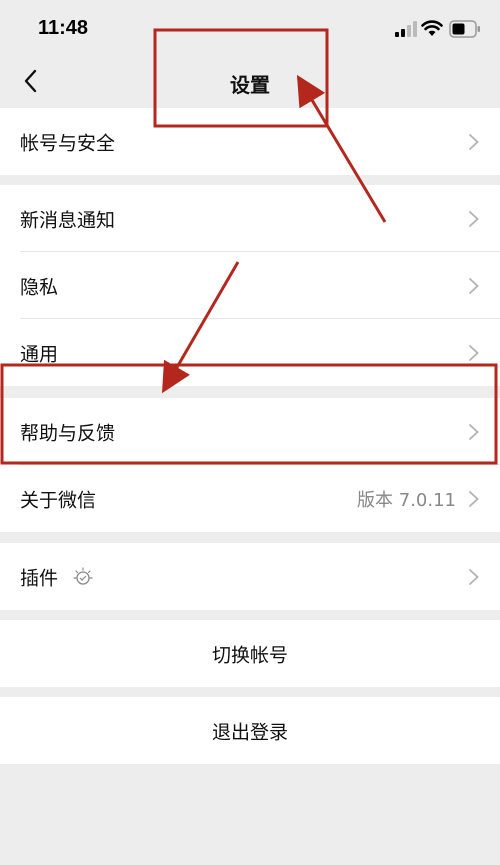 The width and height of the screenshot is (500, 865). I want to click on row-about-wechat-label: 关于微信, so click(58, 500).